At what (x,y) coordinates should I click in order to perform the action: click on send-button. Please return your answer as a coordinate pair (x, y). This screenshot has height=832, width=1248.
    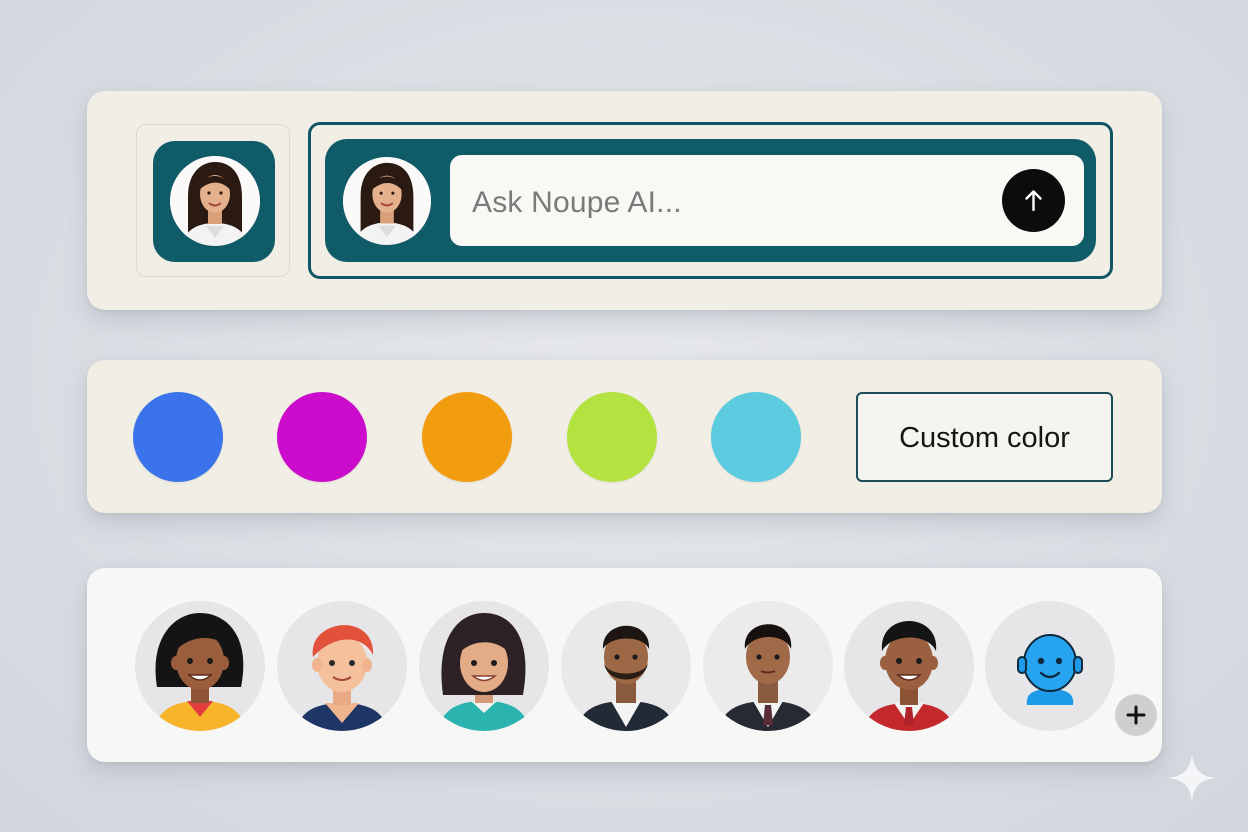
    Looking at the image, I should click on (1033, 200).